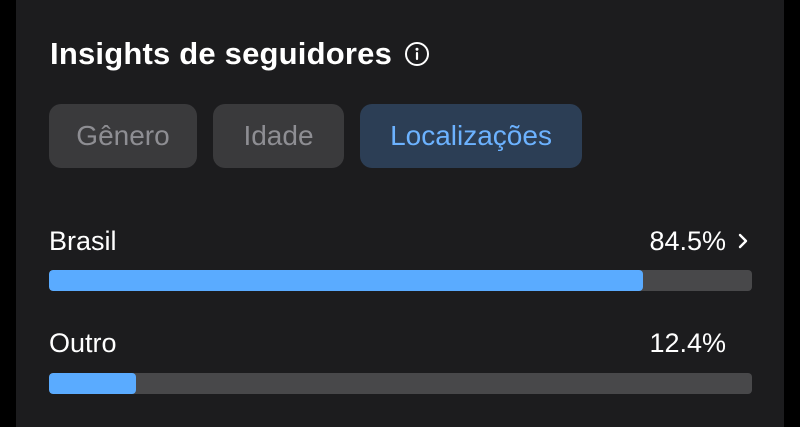 The height and width of the screenshot is (427, 800). What do you see at coordinates (83, 240) in the screenshot?
I see `location-label: Brasil` at bounding box center [83, 240].